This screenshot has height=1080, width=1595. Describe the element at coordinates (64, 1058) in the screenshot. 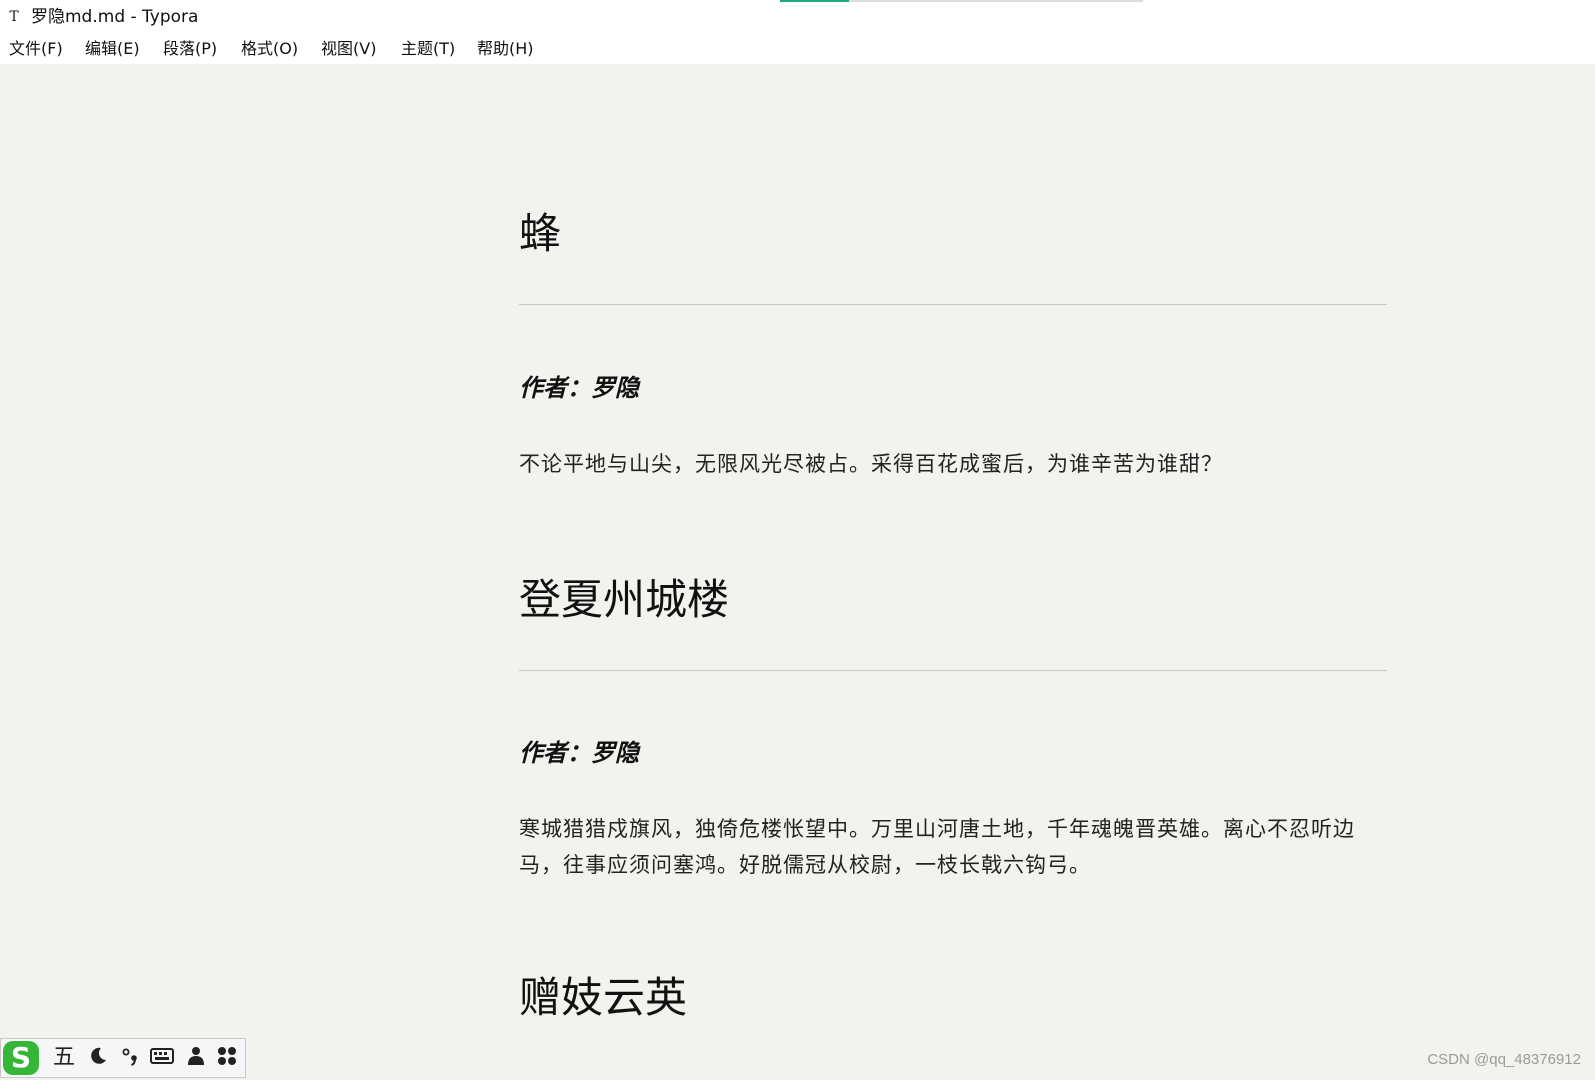

I see `ime-mode-button: 五` at that location.